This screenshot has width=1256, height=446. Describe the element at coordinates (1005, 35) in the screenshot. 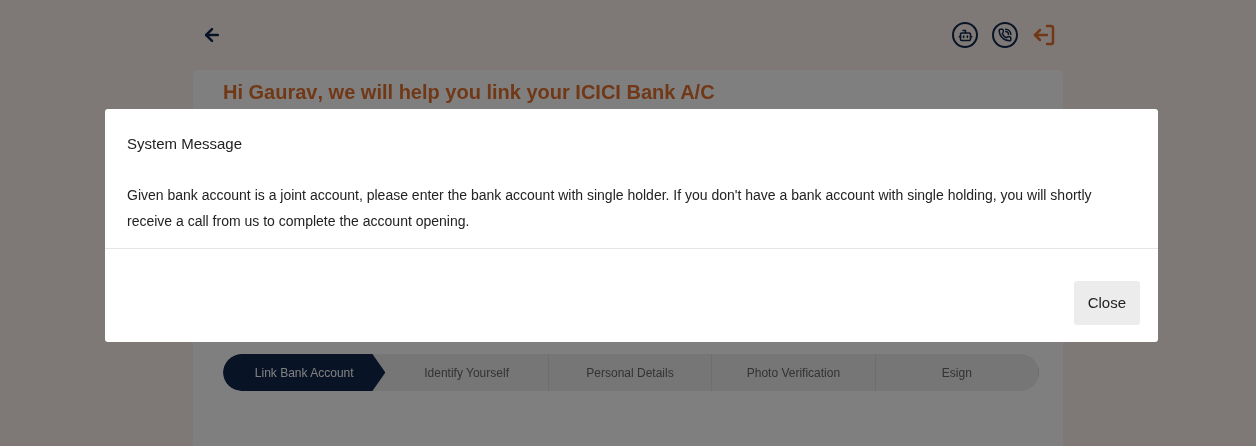

I see `phone-call-icon` at that location.